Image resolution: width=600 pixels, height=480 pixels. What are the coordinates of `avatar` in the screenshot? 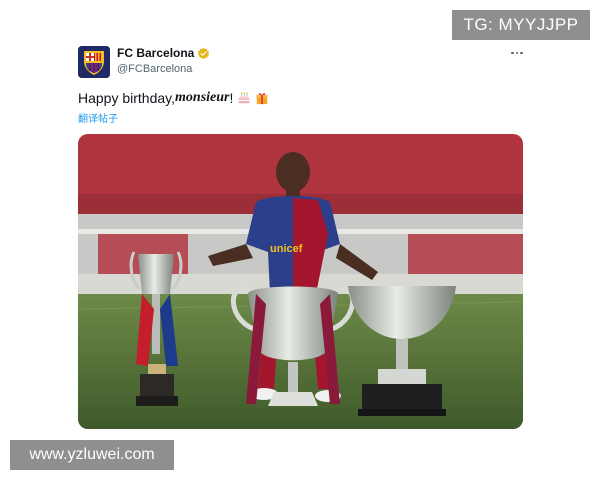 It's located at (94, 62).